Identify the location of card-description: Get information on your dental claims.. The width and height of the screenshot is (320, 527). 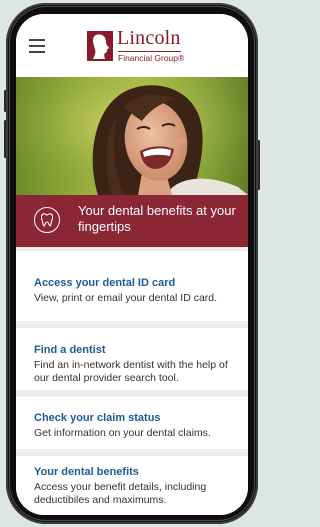
(122, 433).